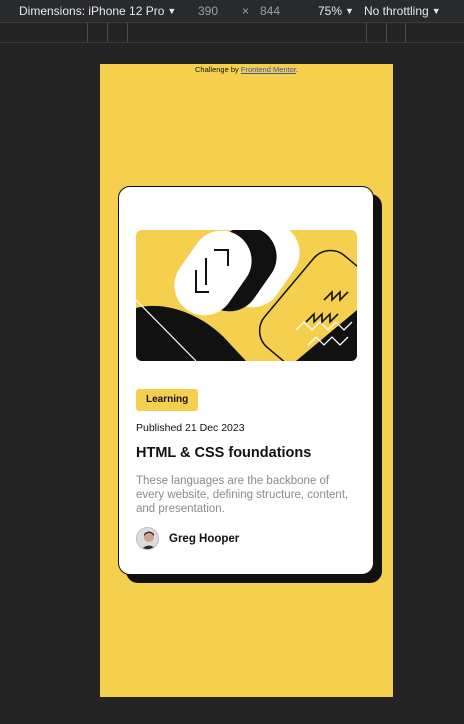  Describe the element at coordinates (208, 11) in the screenshot. I see `width-input: 390` at that location.